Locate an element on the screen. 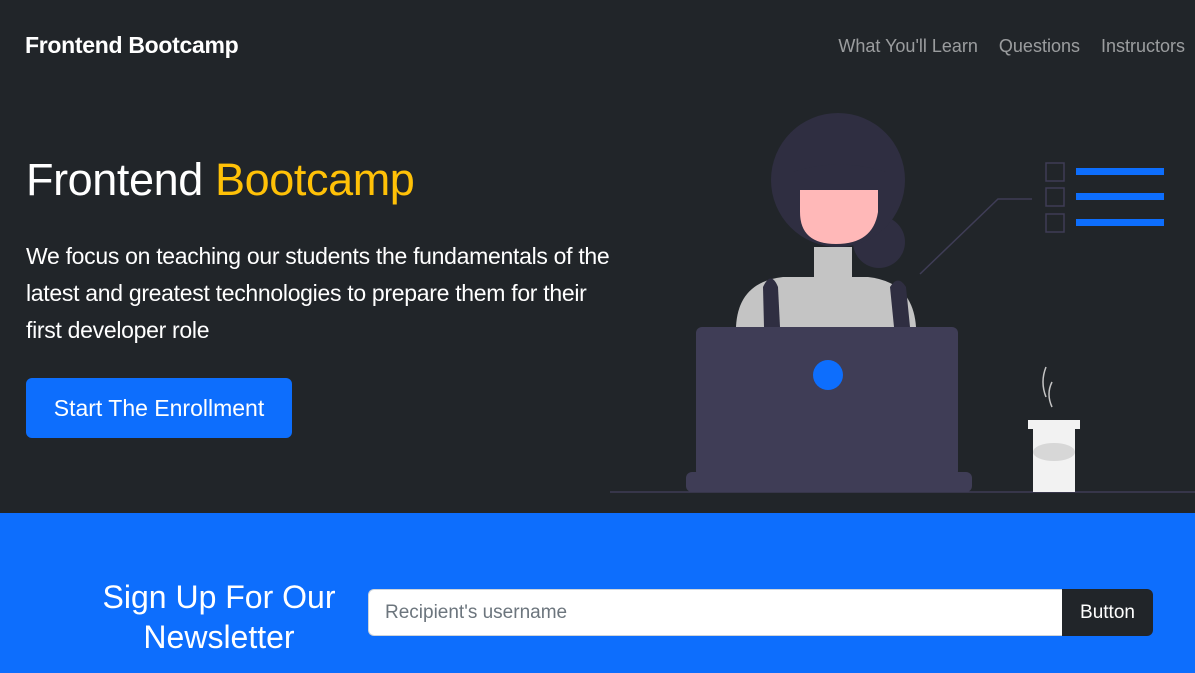  start-enrollment-button: Start The Enrollment is located at coordinates (159, 408).